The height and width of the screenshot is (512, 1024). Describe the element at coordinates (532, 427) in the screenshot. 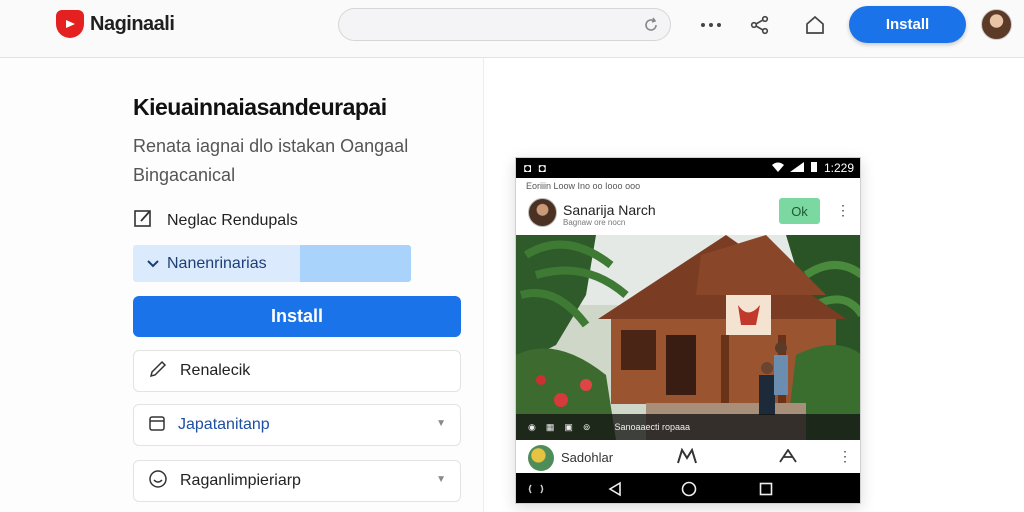

I see `eye-icon: ◉` at that location.